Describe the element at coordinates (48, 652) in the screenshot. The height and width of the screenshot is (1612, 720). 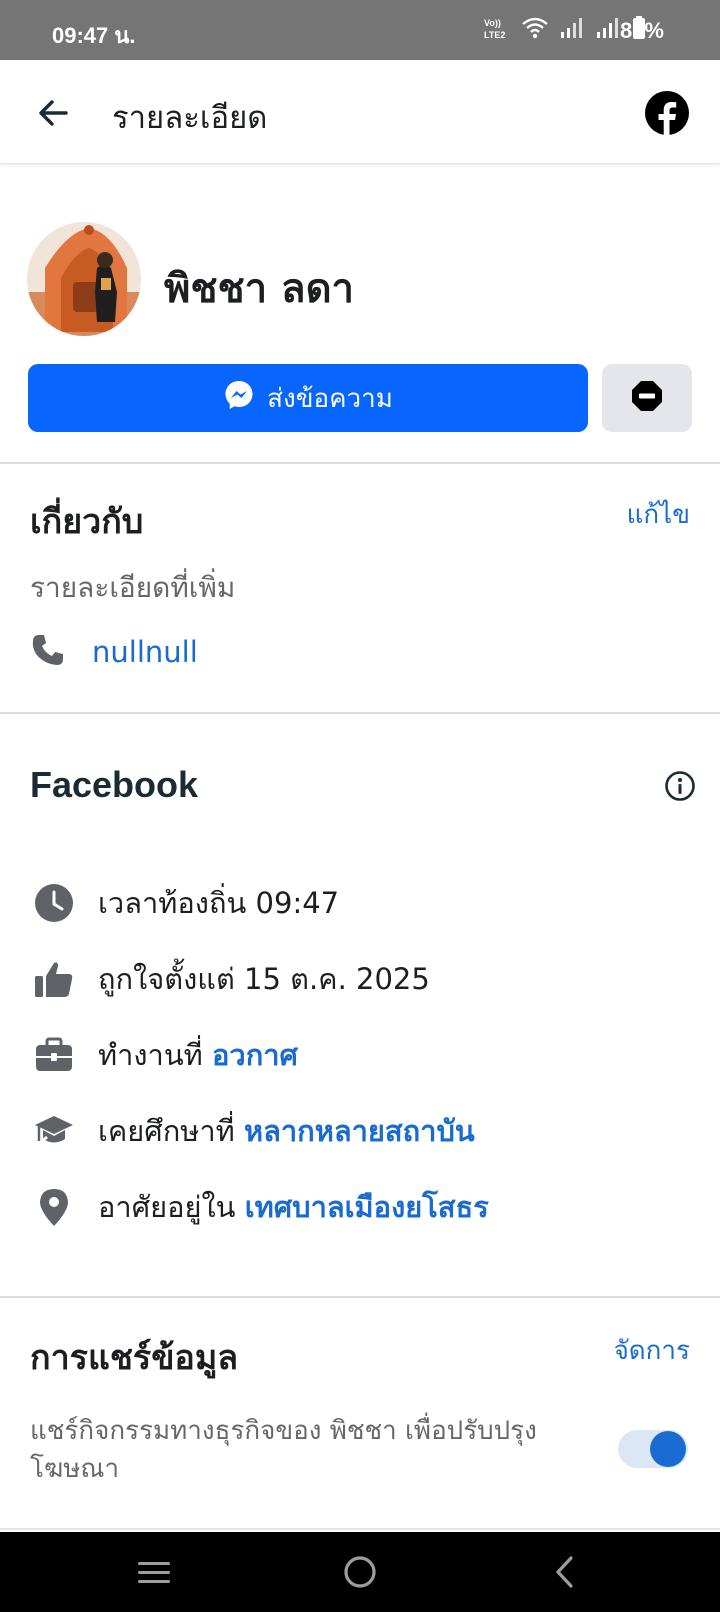
I see `phone-icon` at that location.